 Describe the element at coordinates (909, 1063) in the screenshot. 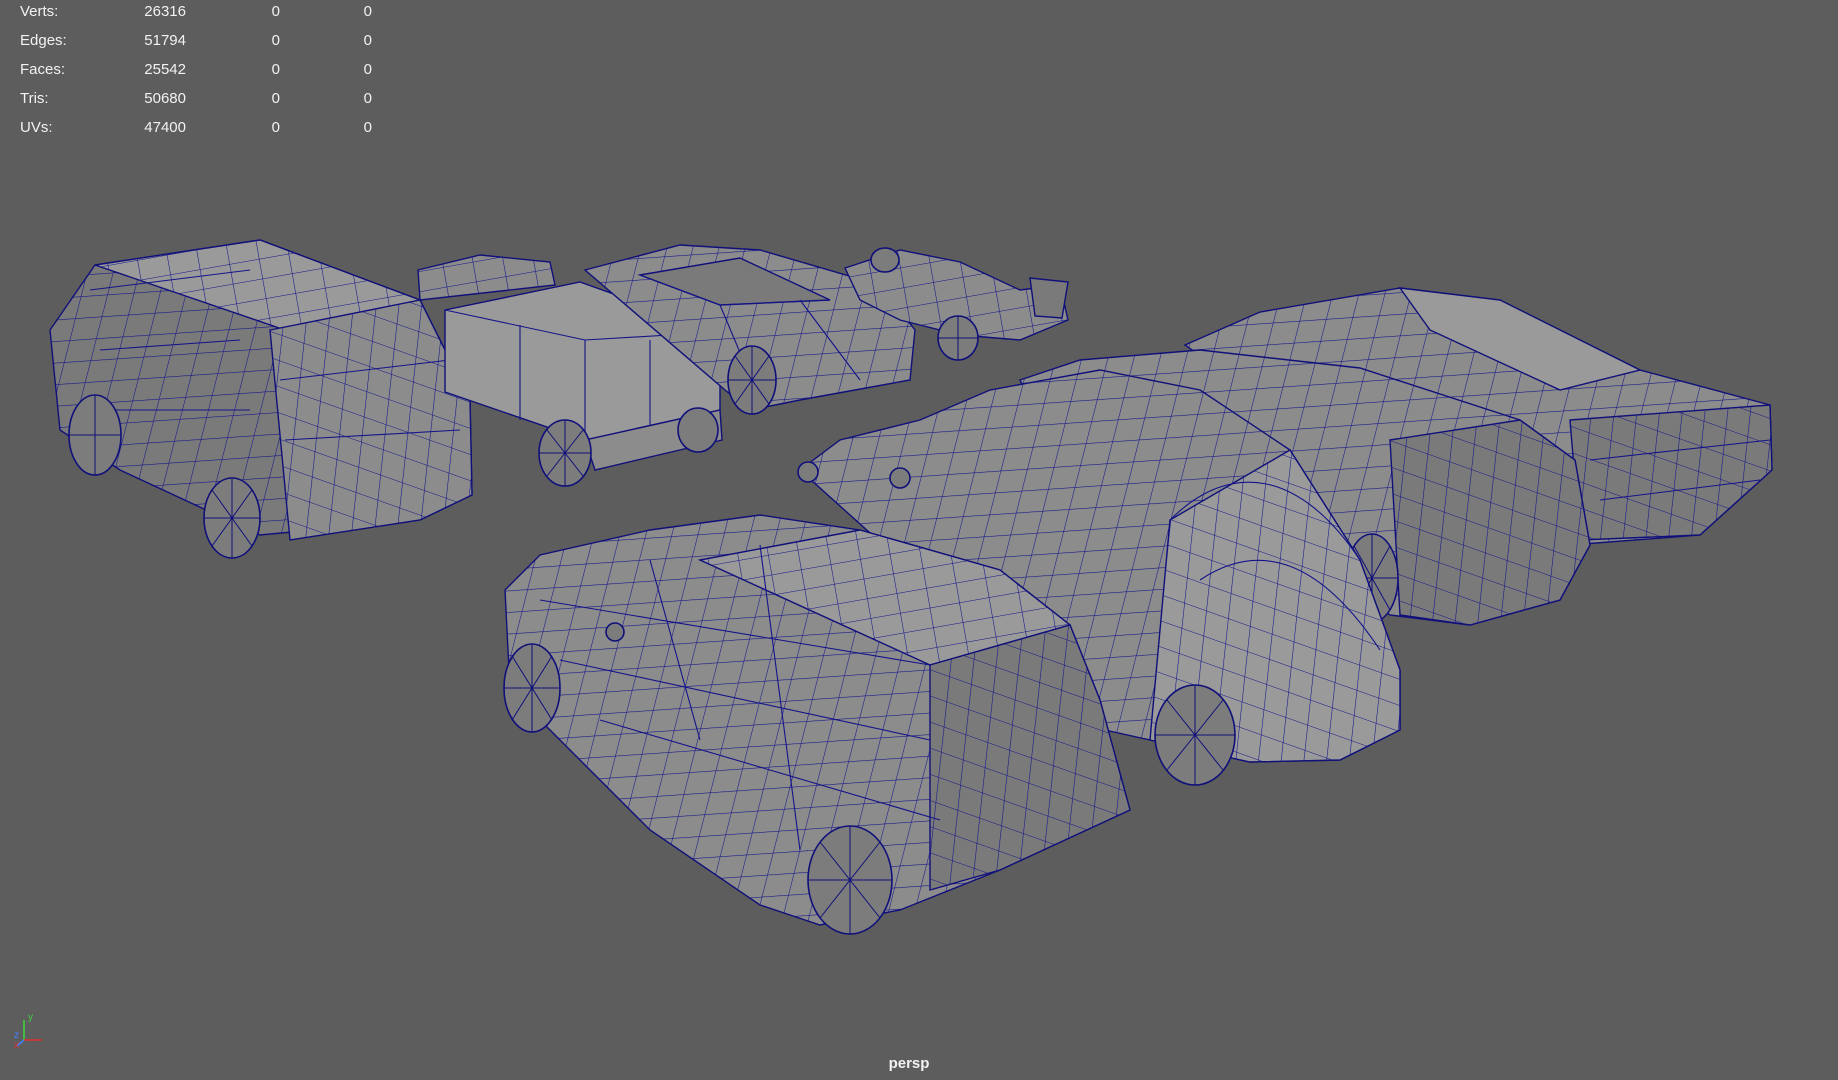

I see `camera-name-label: persp` at that location.